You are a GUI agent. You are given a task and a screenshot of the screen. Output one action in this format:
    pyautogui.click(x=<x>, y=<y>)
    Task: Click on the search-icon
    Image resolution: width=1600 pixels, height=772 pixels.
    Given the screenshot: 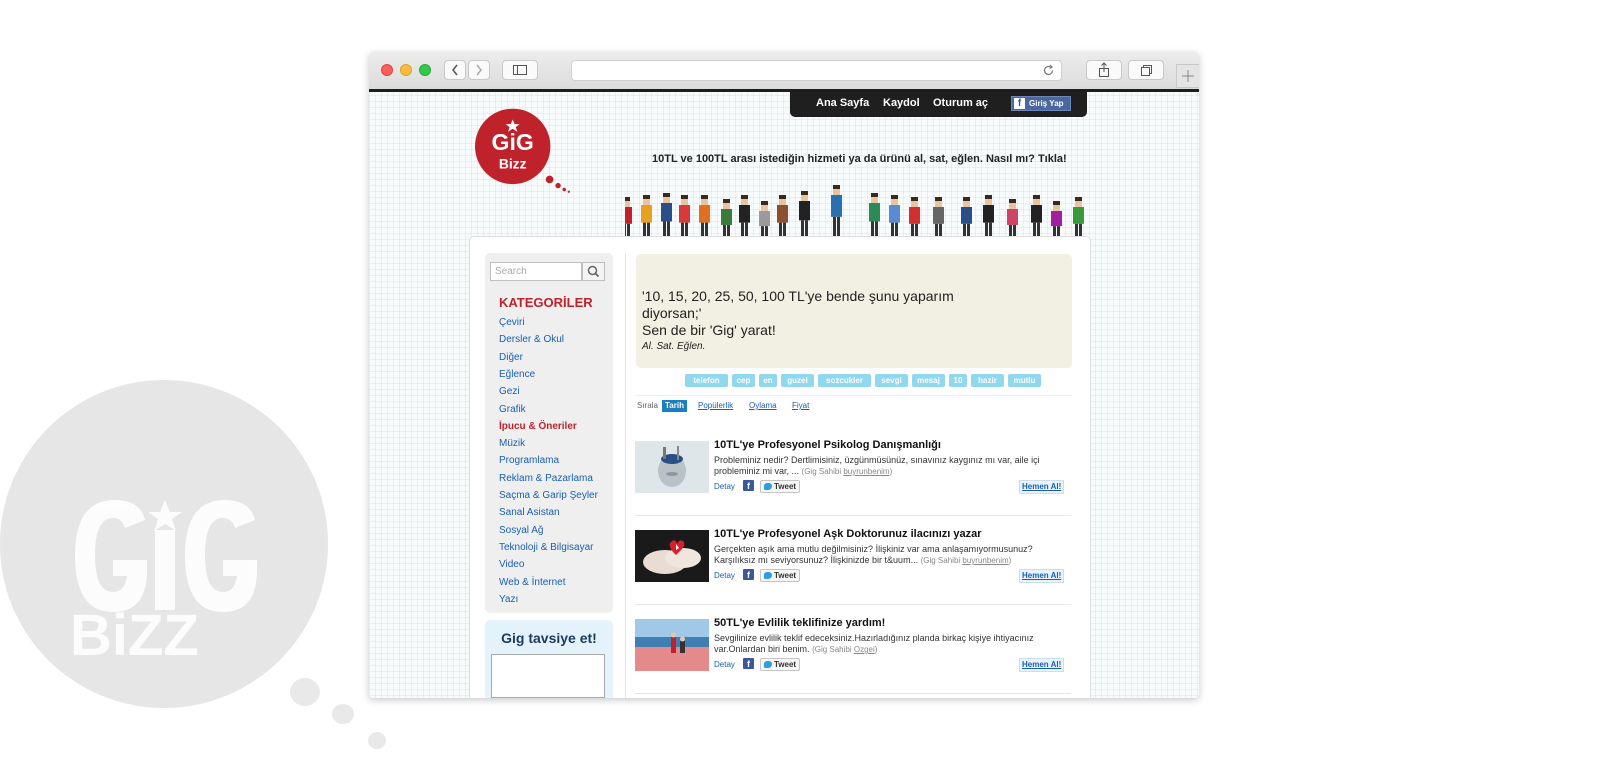 What is the action you would take?
    pyautogui.click(x=593, y=271)
    